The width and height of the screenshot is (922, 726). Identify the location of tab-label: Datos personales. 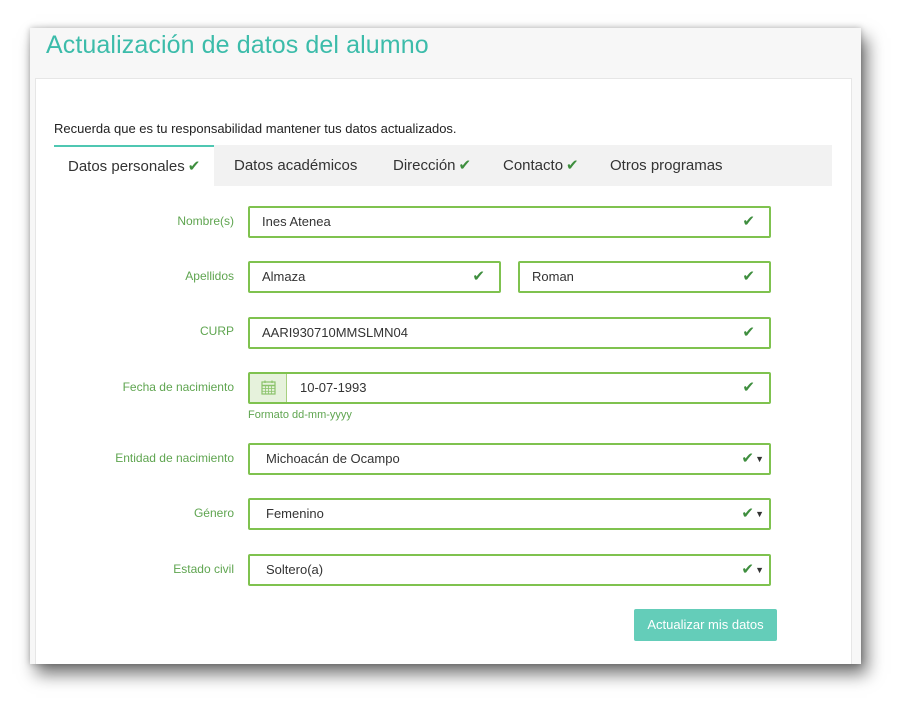
(126, 166).